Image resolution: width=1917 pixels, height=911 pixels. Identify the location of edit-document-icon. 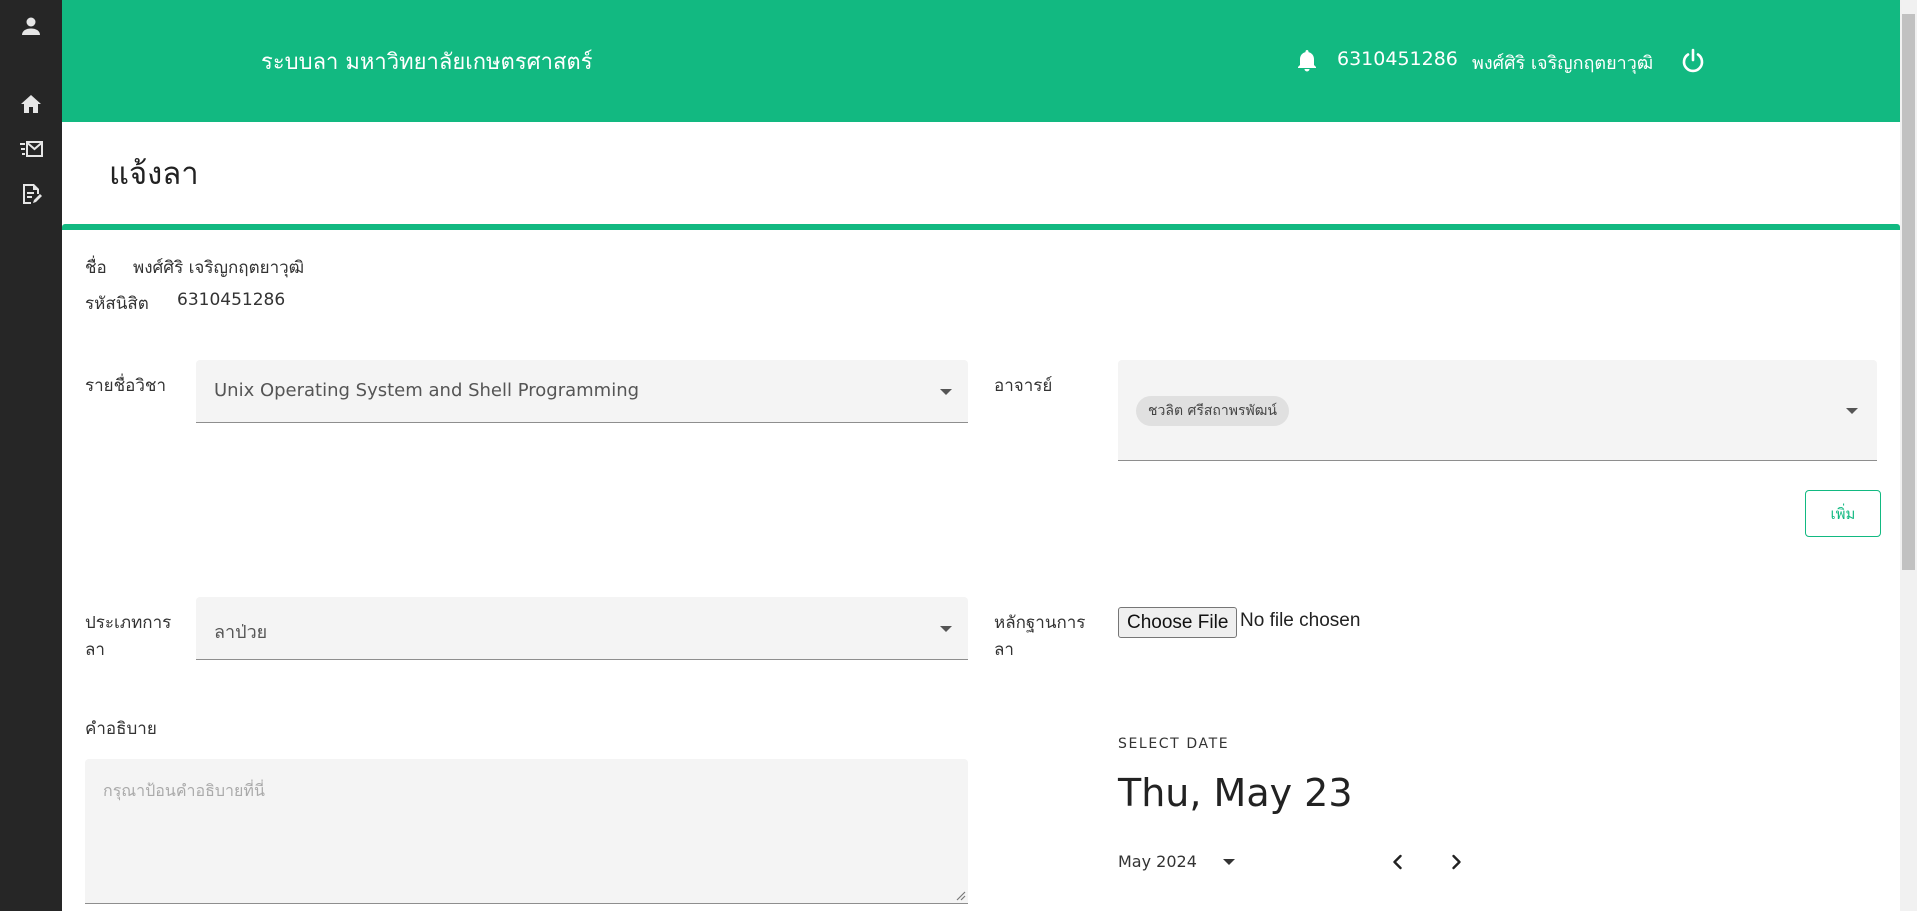
(31, 194).